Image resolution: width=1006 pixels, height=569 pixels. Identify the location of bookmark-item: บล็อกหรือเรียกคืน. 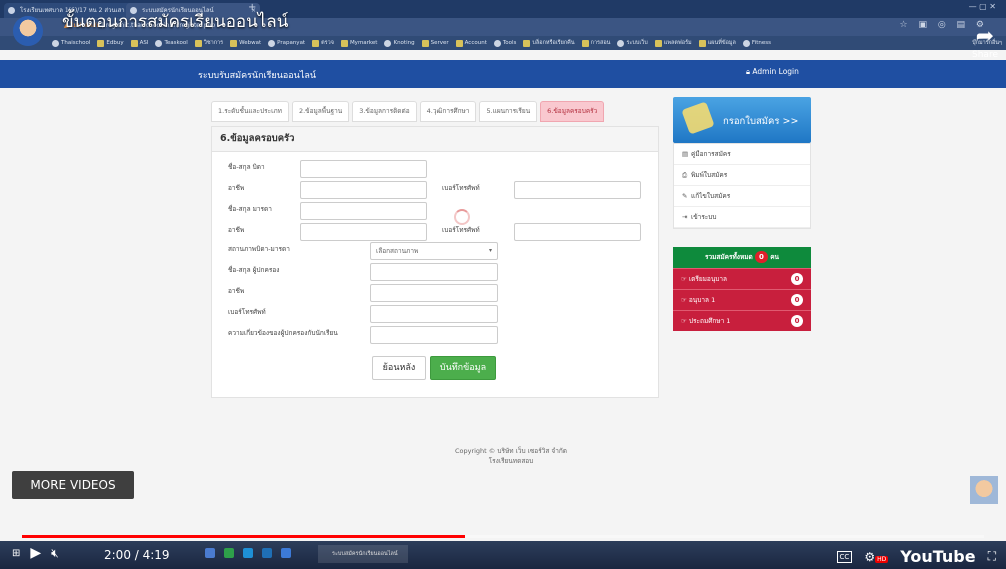
(549, 43).